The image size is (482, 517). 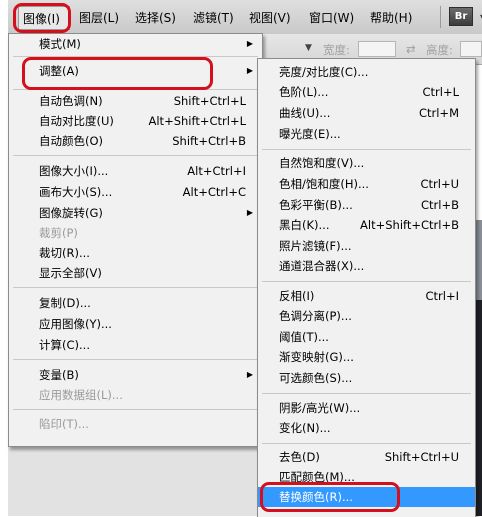 I want to click on menu-item-hue-saturation: 色相/饱和度(H)... Ctrl+U, so click(x=366, y=184).